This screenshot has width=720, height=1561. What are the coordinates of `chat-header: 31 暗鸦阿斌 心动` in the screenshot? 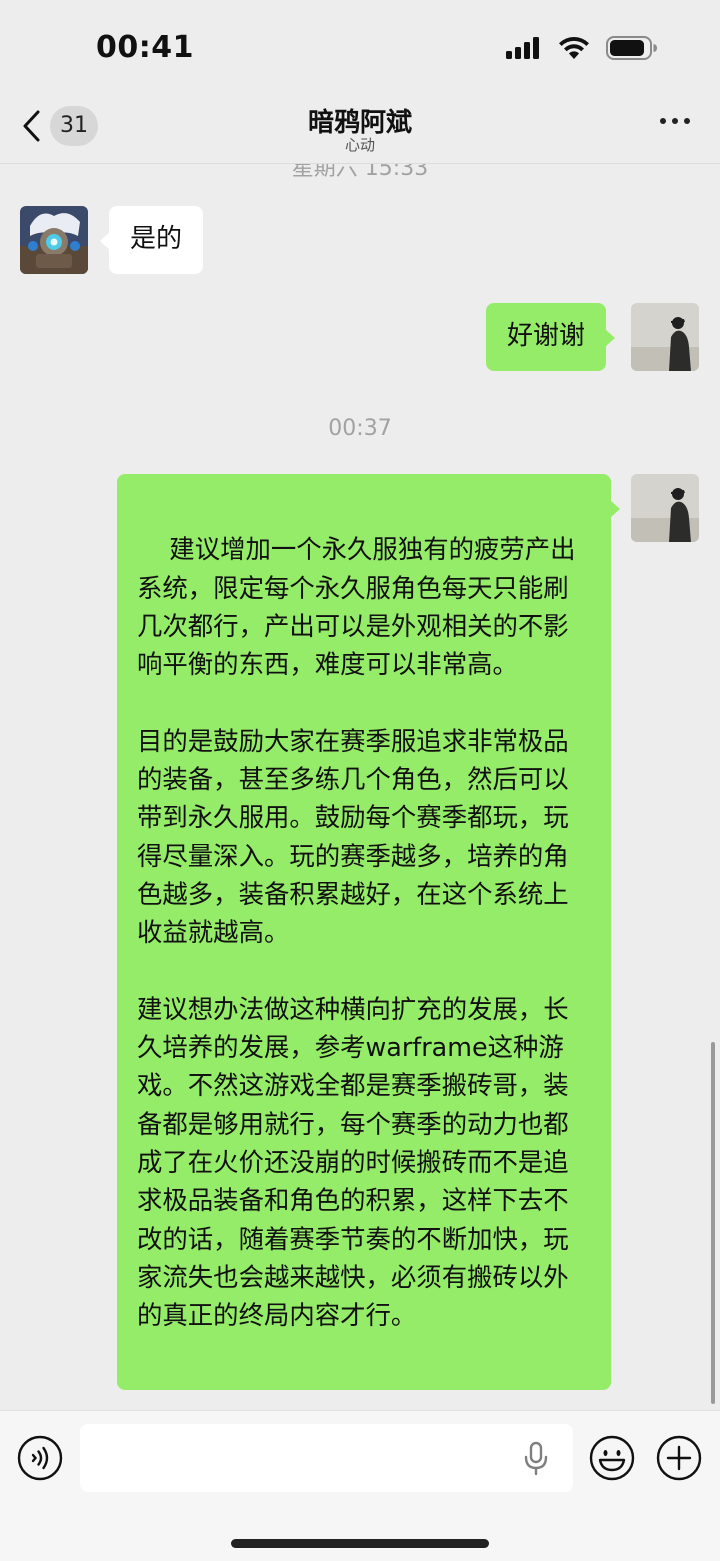 It's located at (360, 128).